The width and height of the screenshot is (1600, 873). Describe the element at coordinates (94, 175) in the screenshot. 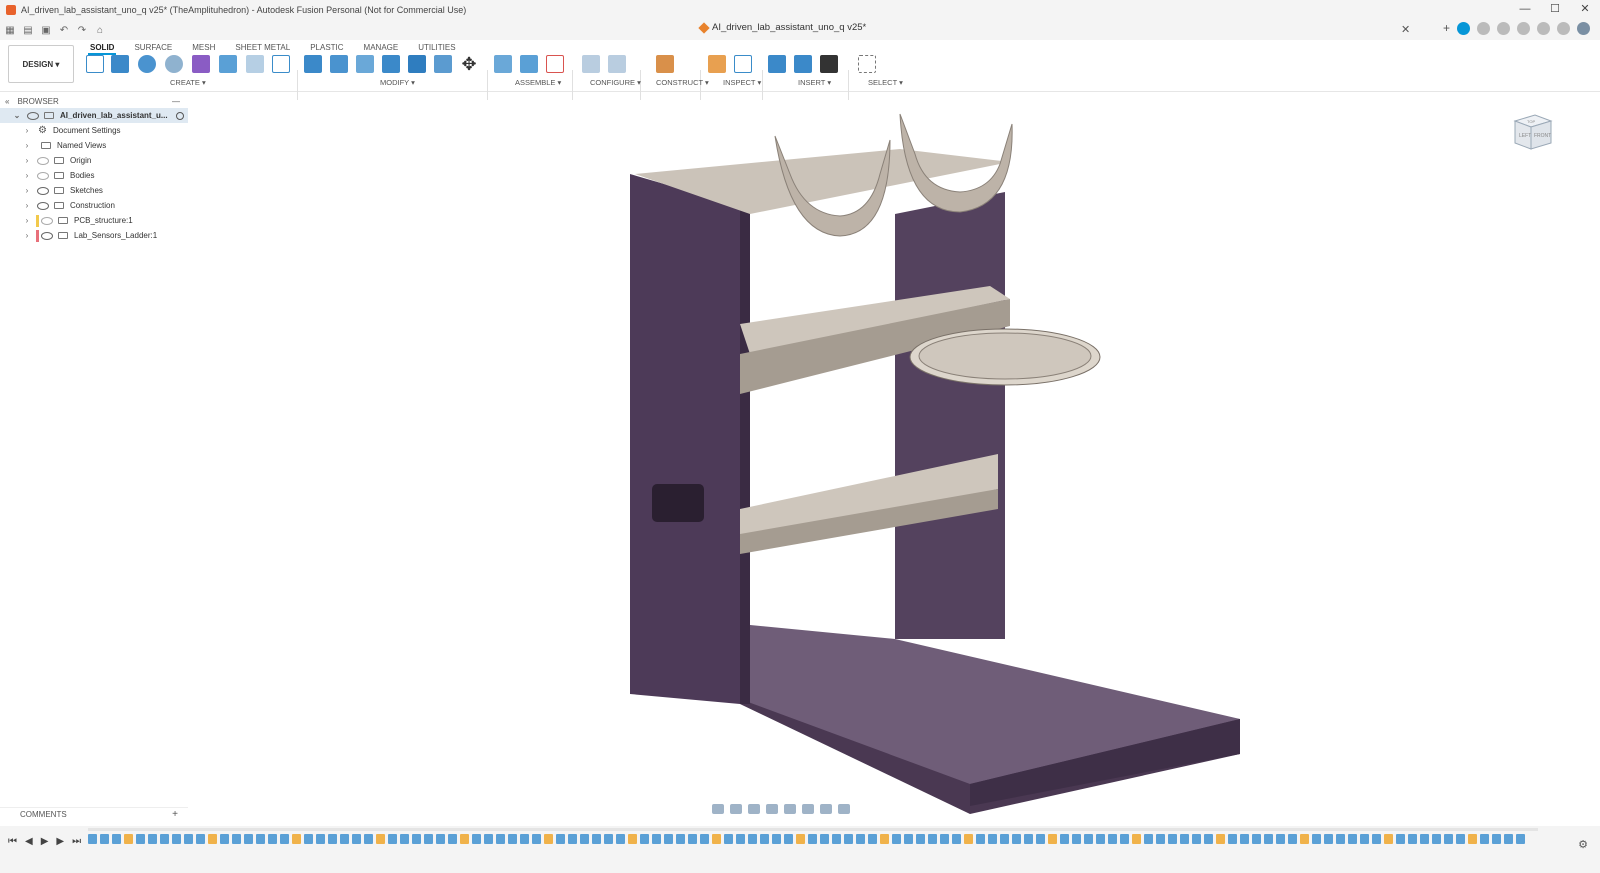

I see `browser-item-bodies: › Bodies` at that location.